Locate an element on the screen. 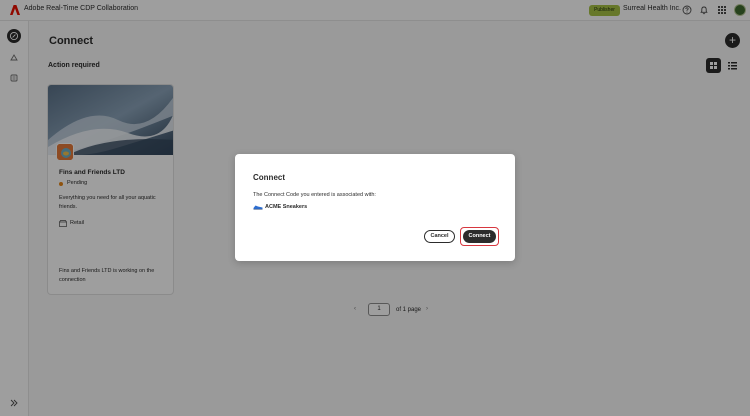  dialog-title: Connect is located at coordinates (269, 177).